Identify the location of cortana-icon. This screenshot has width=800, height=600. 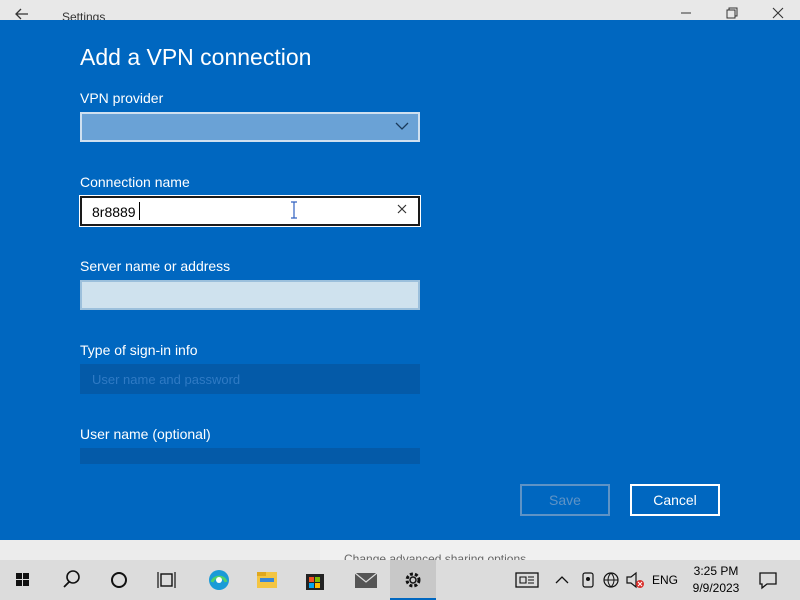
(119, 580).